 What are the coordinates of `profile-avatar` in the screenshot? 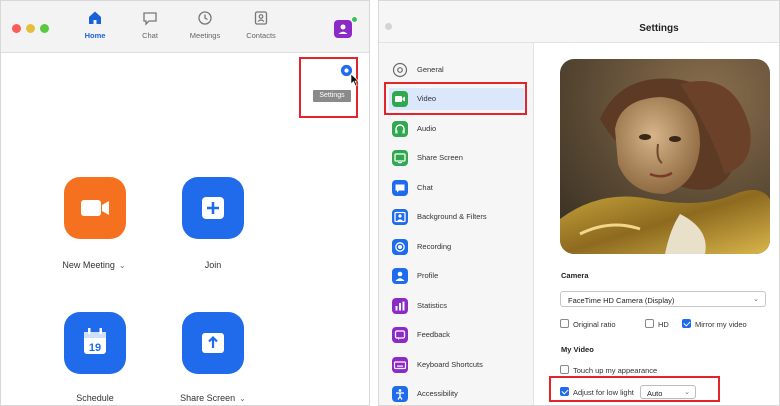 It's located at (343, 29).